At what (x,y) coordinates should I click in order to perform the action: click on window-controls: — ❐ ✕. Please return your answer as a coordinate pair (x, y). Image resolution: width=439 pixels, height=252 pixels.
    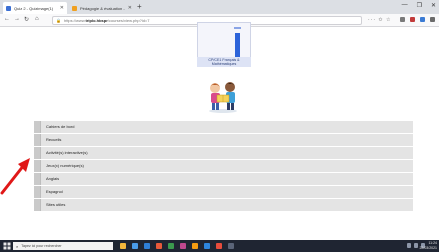
    Looking at the image, I should click on (419, 5).